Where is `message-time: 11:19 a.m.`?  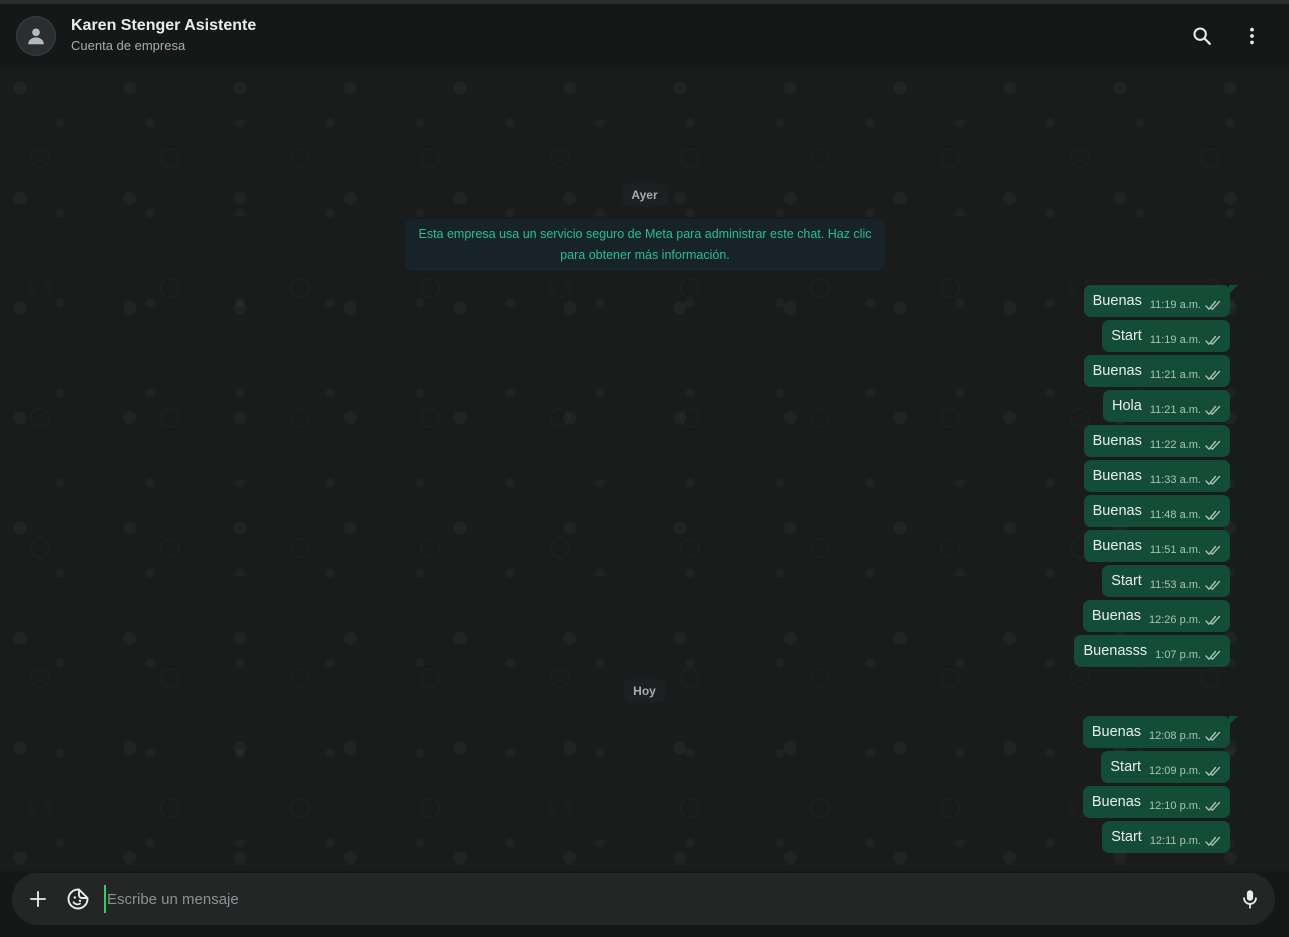 message-time: 11:19 a.m. is located at coordinates (1175, 305).